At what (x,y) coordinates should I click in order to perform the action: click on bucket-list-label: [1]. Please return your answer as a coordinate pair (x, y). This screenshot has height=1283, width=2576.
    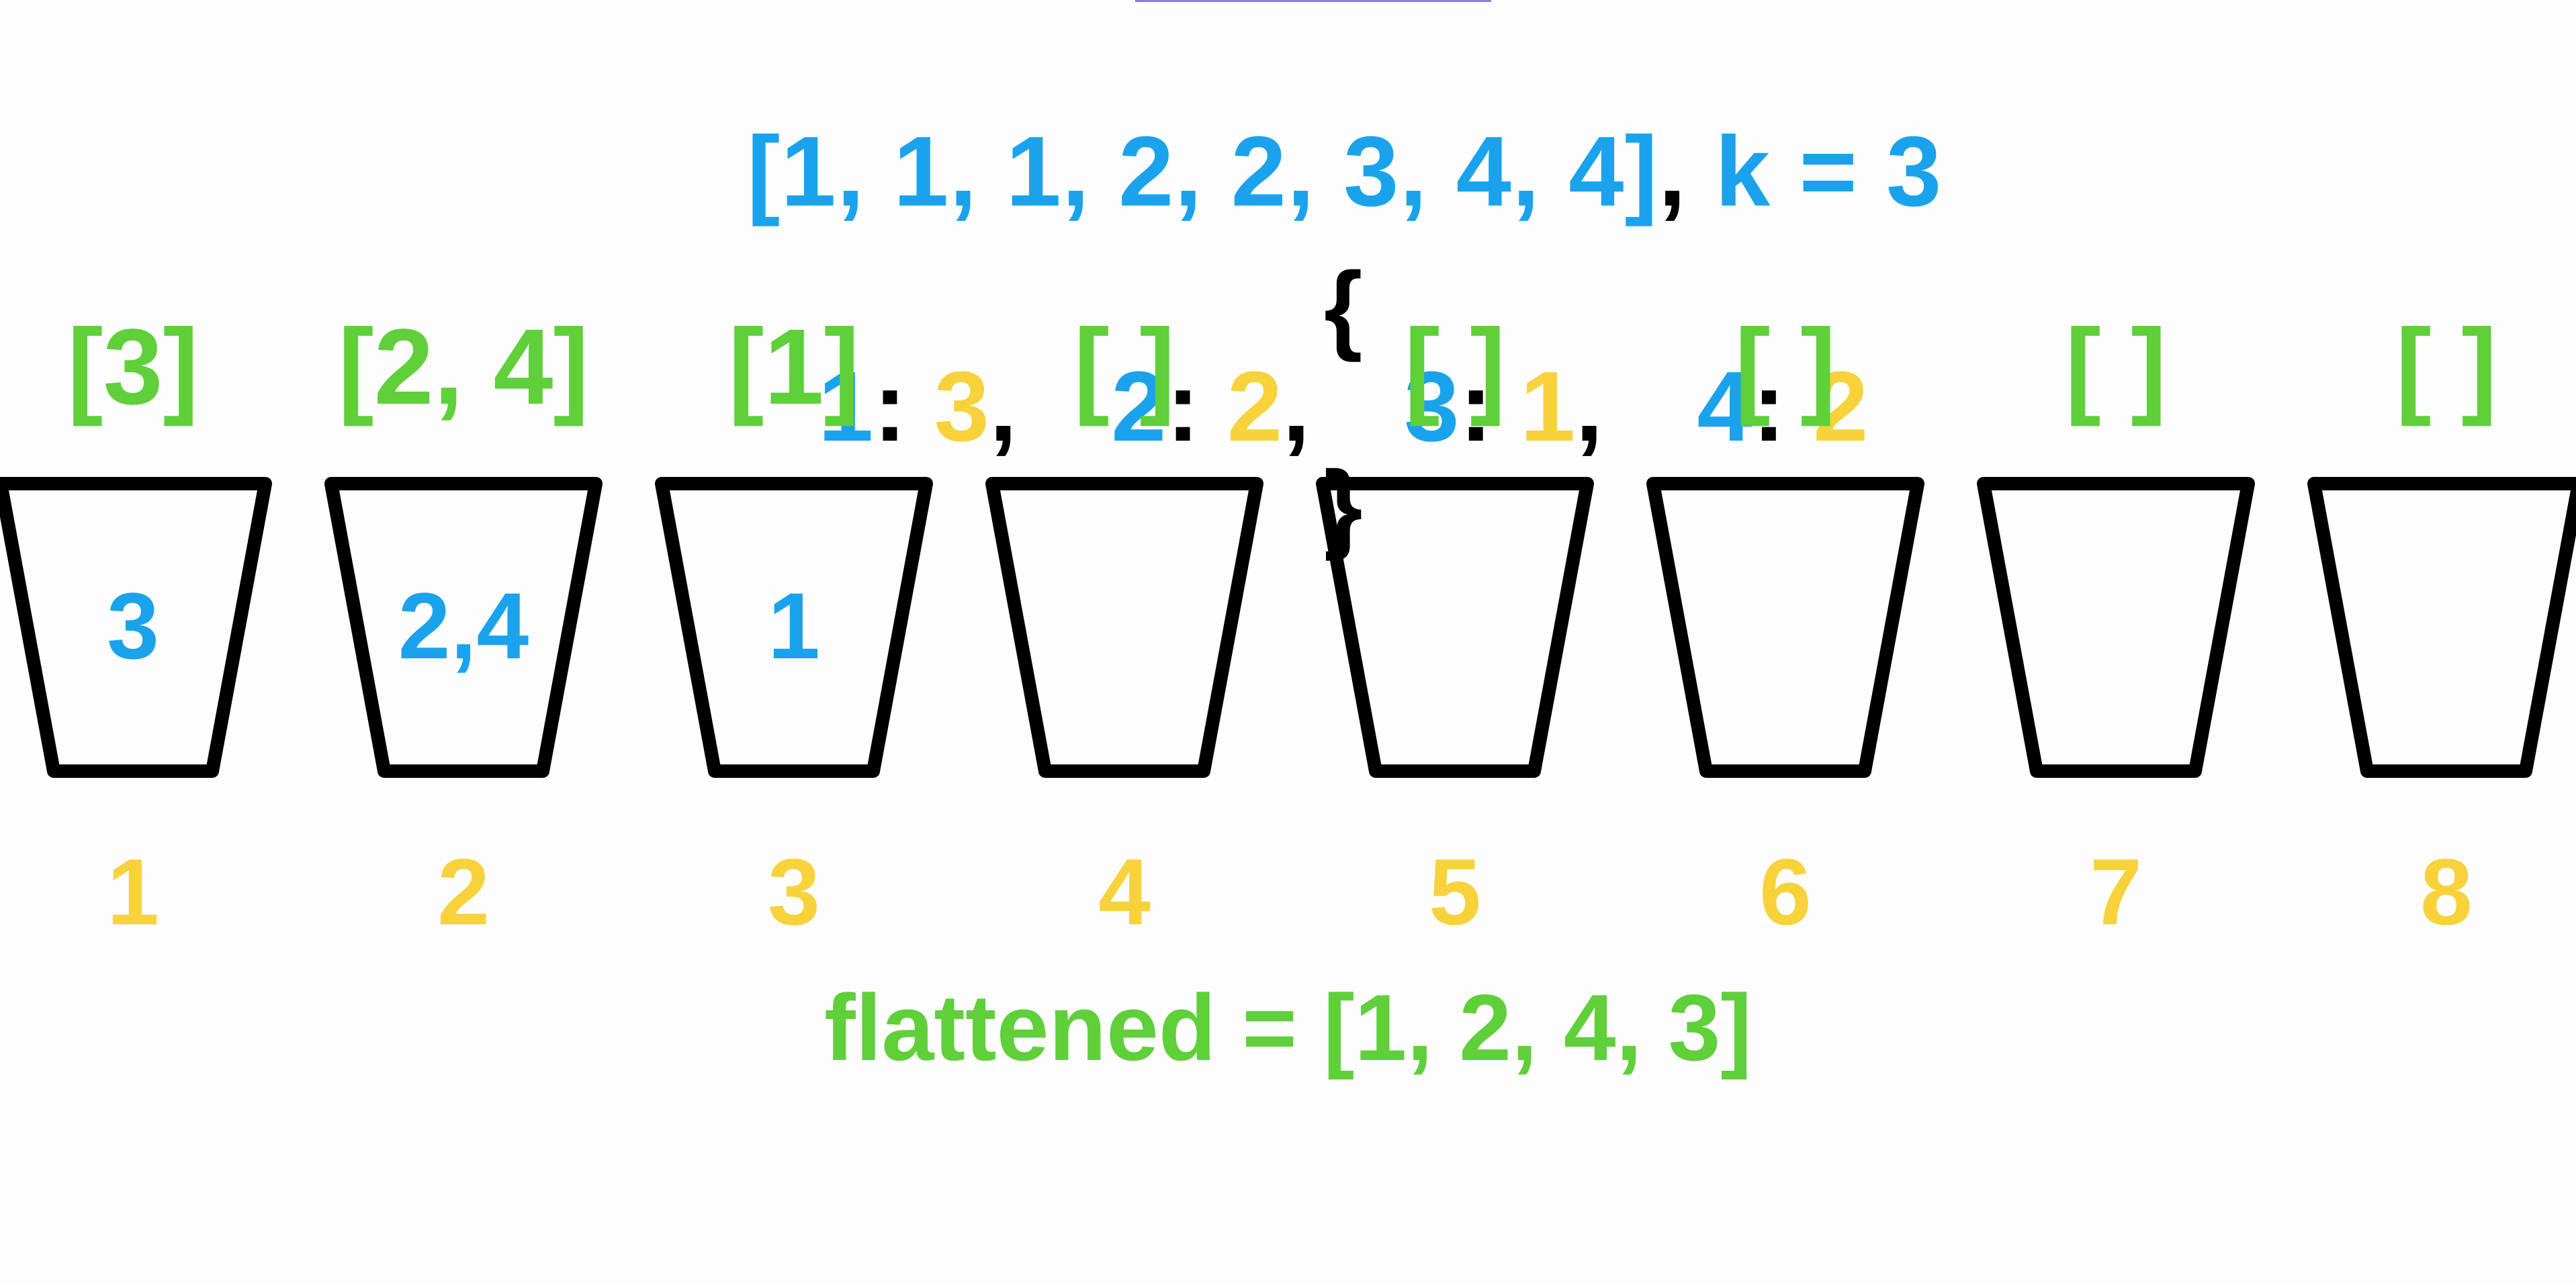
    Looking at the image, I should click on (794, 366).